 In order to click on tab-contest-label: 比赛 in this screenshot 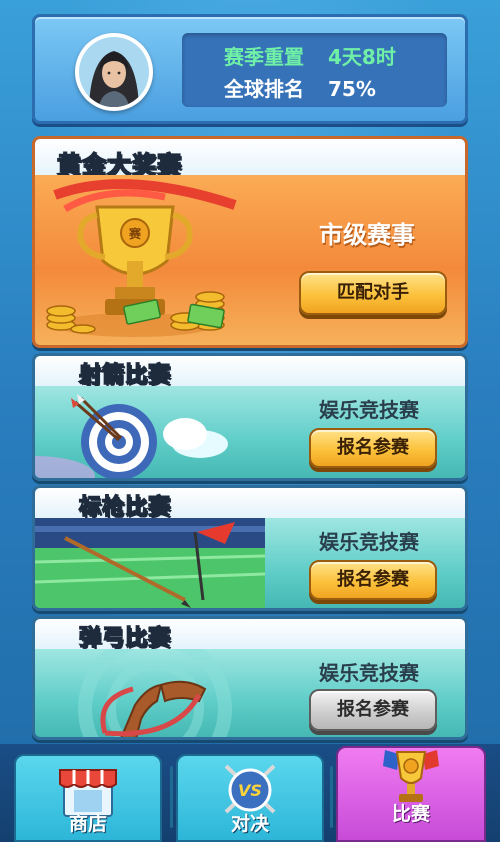, I will do `click(410, 814)`.